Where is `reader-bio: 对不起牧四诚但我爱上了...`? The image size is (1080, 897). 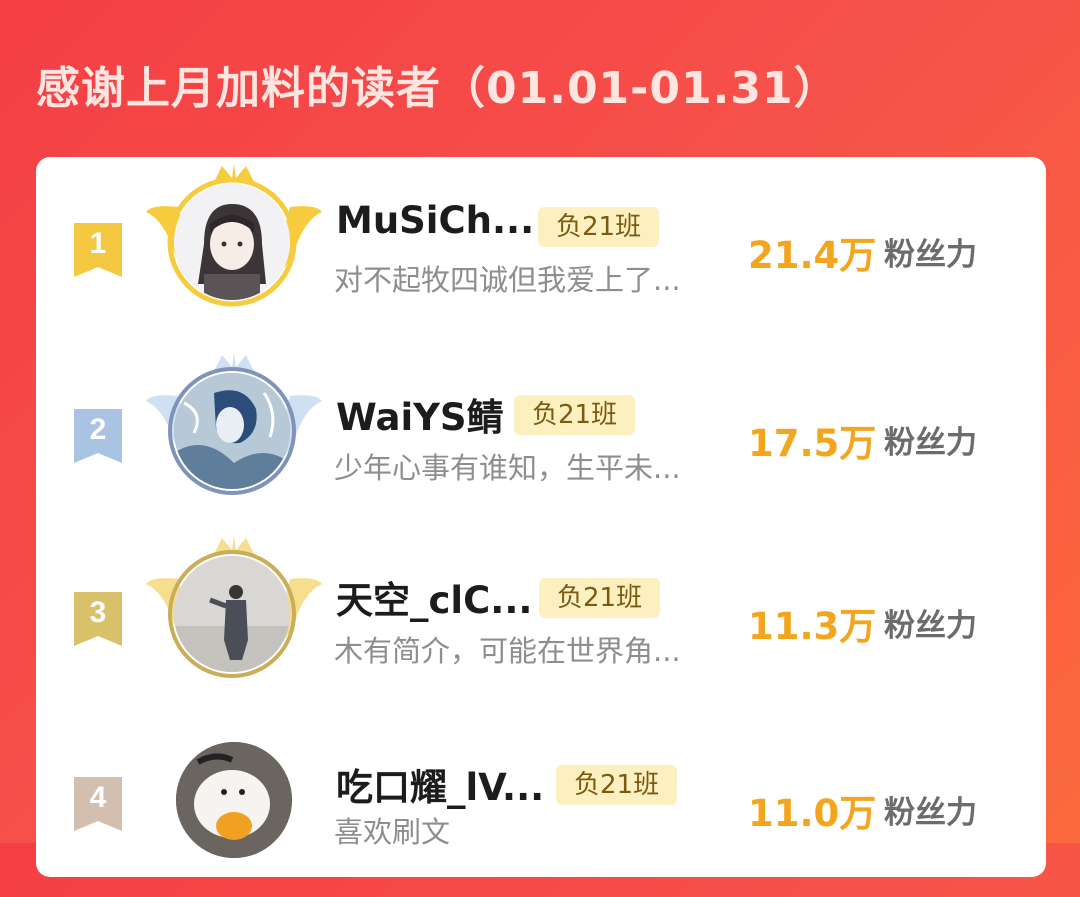
reader-bio: 对不起牧四诚但我爱上了... is located at coordinates (507, 280).